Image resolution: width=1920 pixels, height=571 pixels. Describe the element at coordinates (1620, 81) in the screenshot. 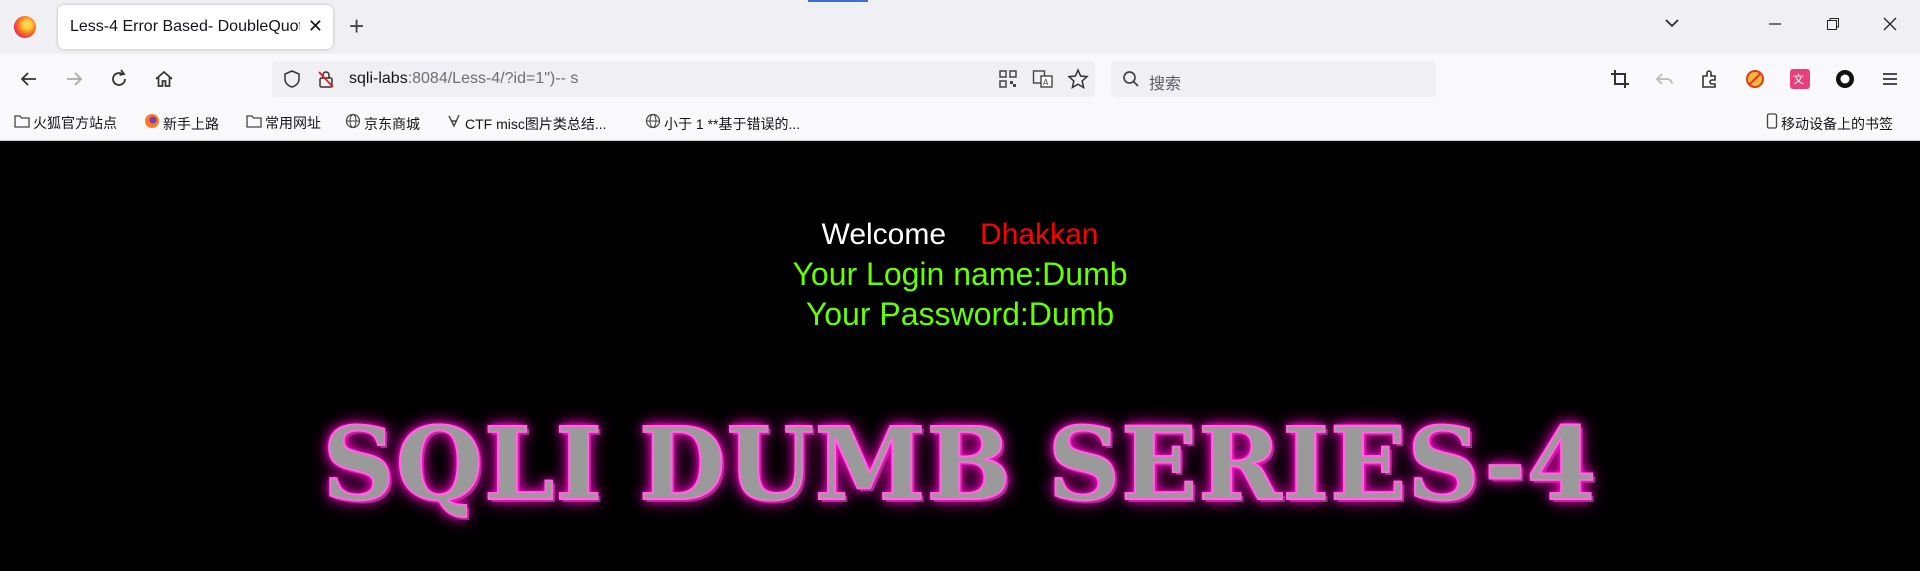

I see `crop-screenshot-icon` at that location.